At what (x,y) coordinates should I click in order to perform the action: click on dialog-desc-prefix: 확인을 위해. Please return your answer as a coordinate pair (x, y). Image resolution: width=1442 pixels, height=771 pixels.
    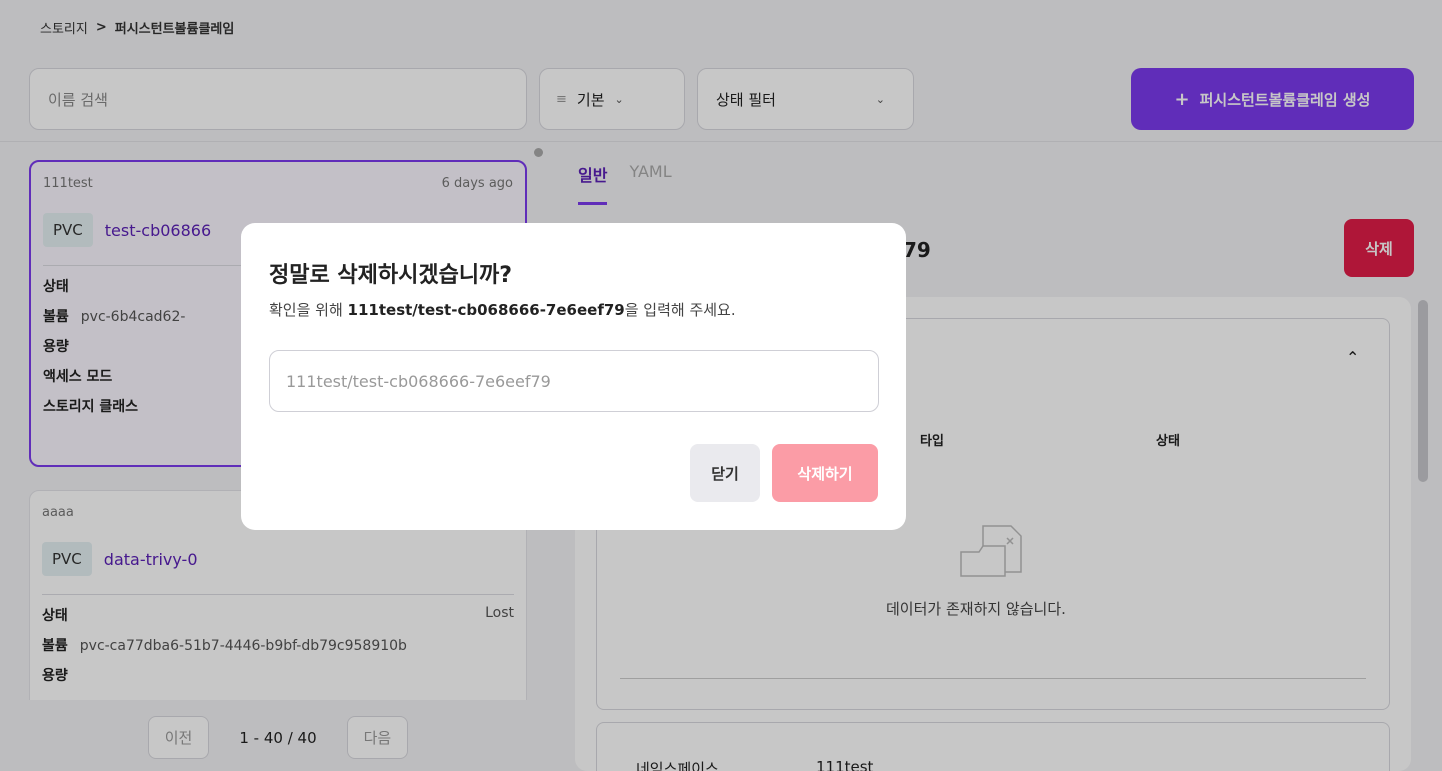
    Looking at the image, I should click on (308, 310).